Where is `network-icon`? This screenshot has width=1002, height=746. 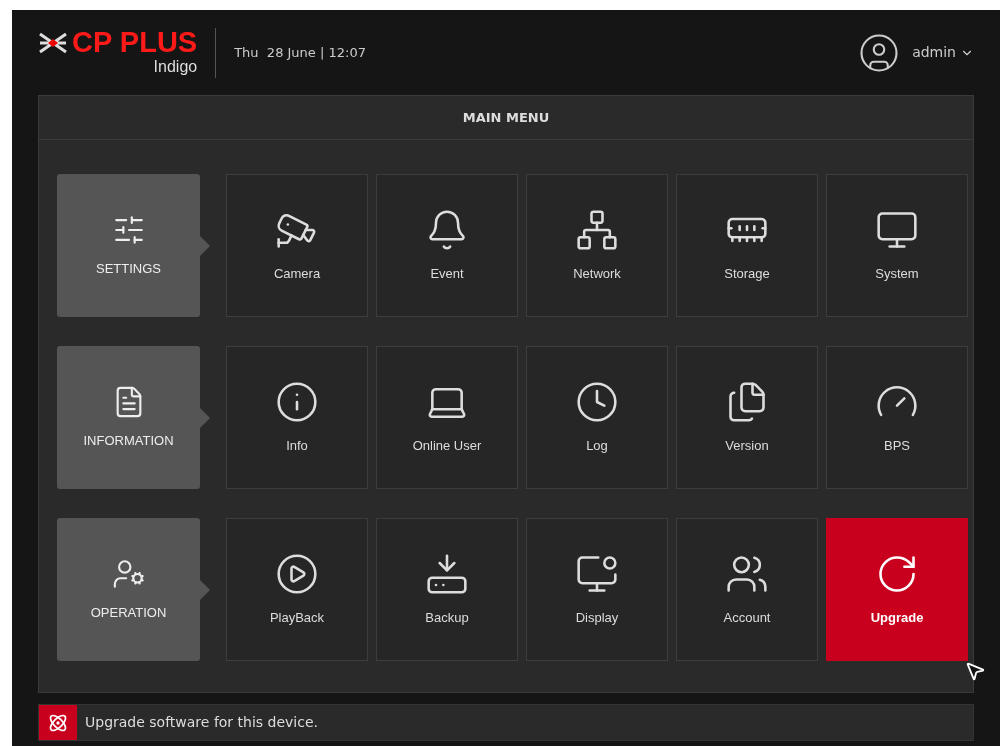 network-icon is located at coordinates (597, 229).